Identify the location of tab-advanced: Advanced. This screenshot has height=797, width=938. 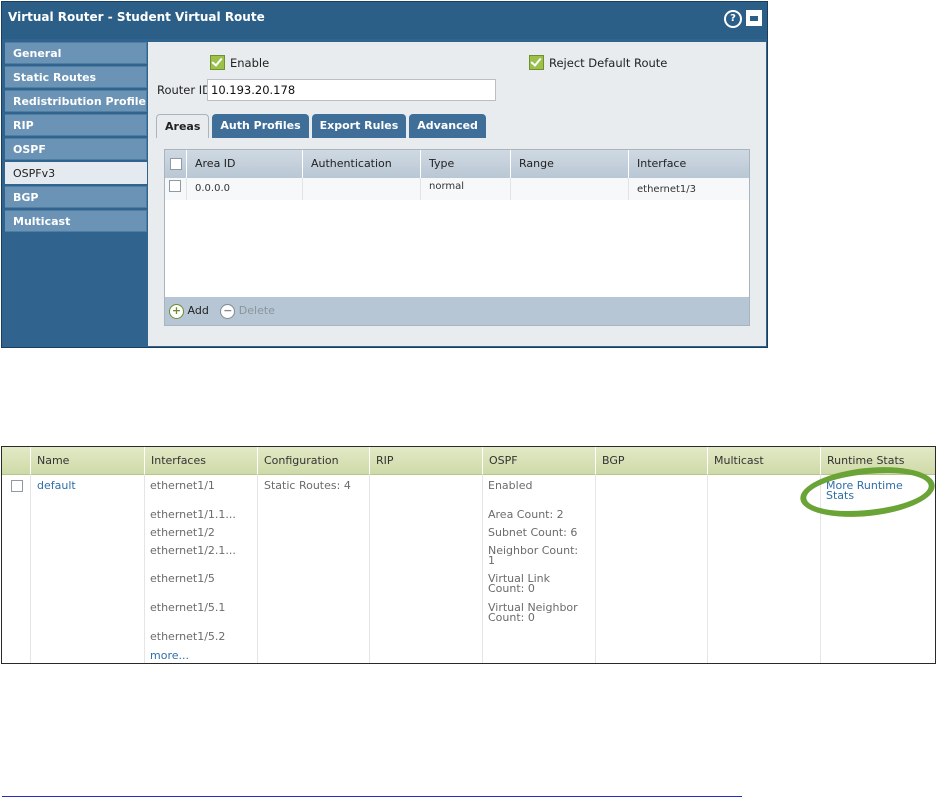
(447, 126).